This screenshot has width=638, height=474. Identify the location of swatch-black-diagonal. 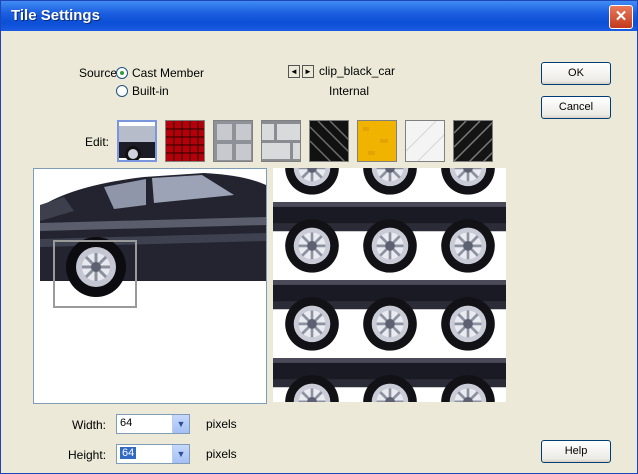
(473, 141).